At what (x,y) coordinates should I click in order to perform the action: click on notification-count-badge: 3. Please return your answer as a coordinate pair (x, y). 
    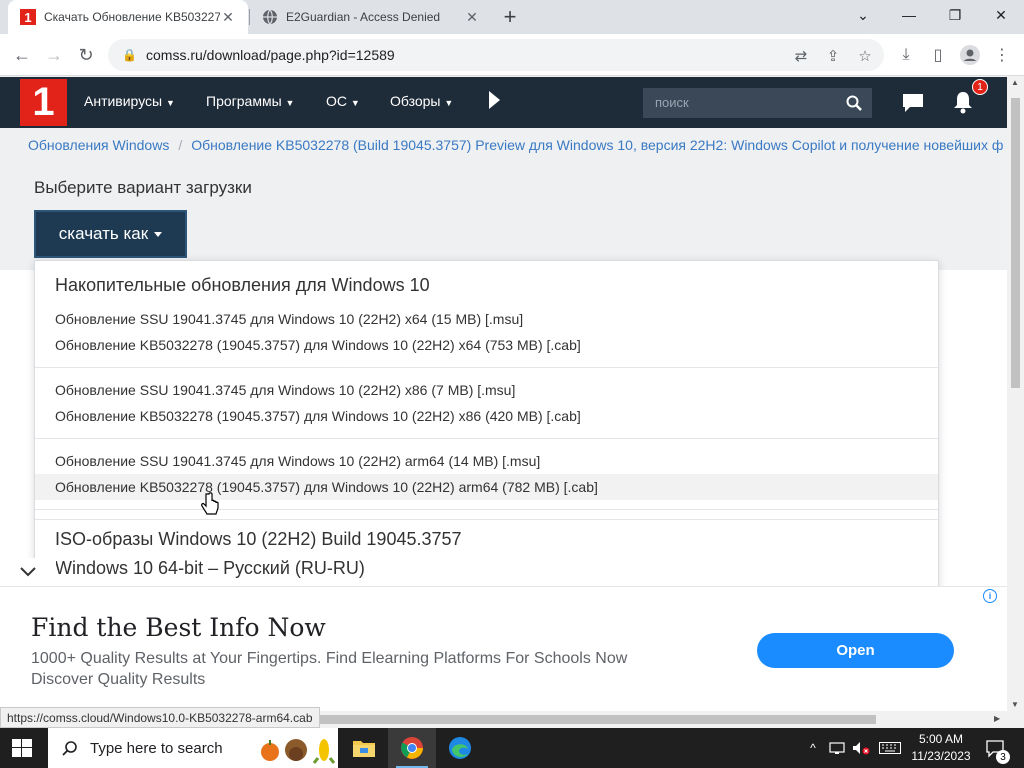
    Looking at the image, I should click on (1003, 757).